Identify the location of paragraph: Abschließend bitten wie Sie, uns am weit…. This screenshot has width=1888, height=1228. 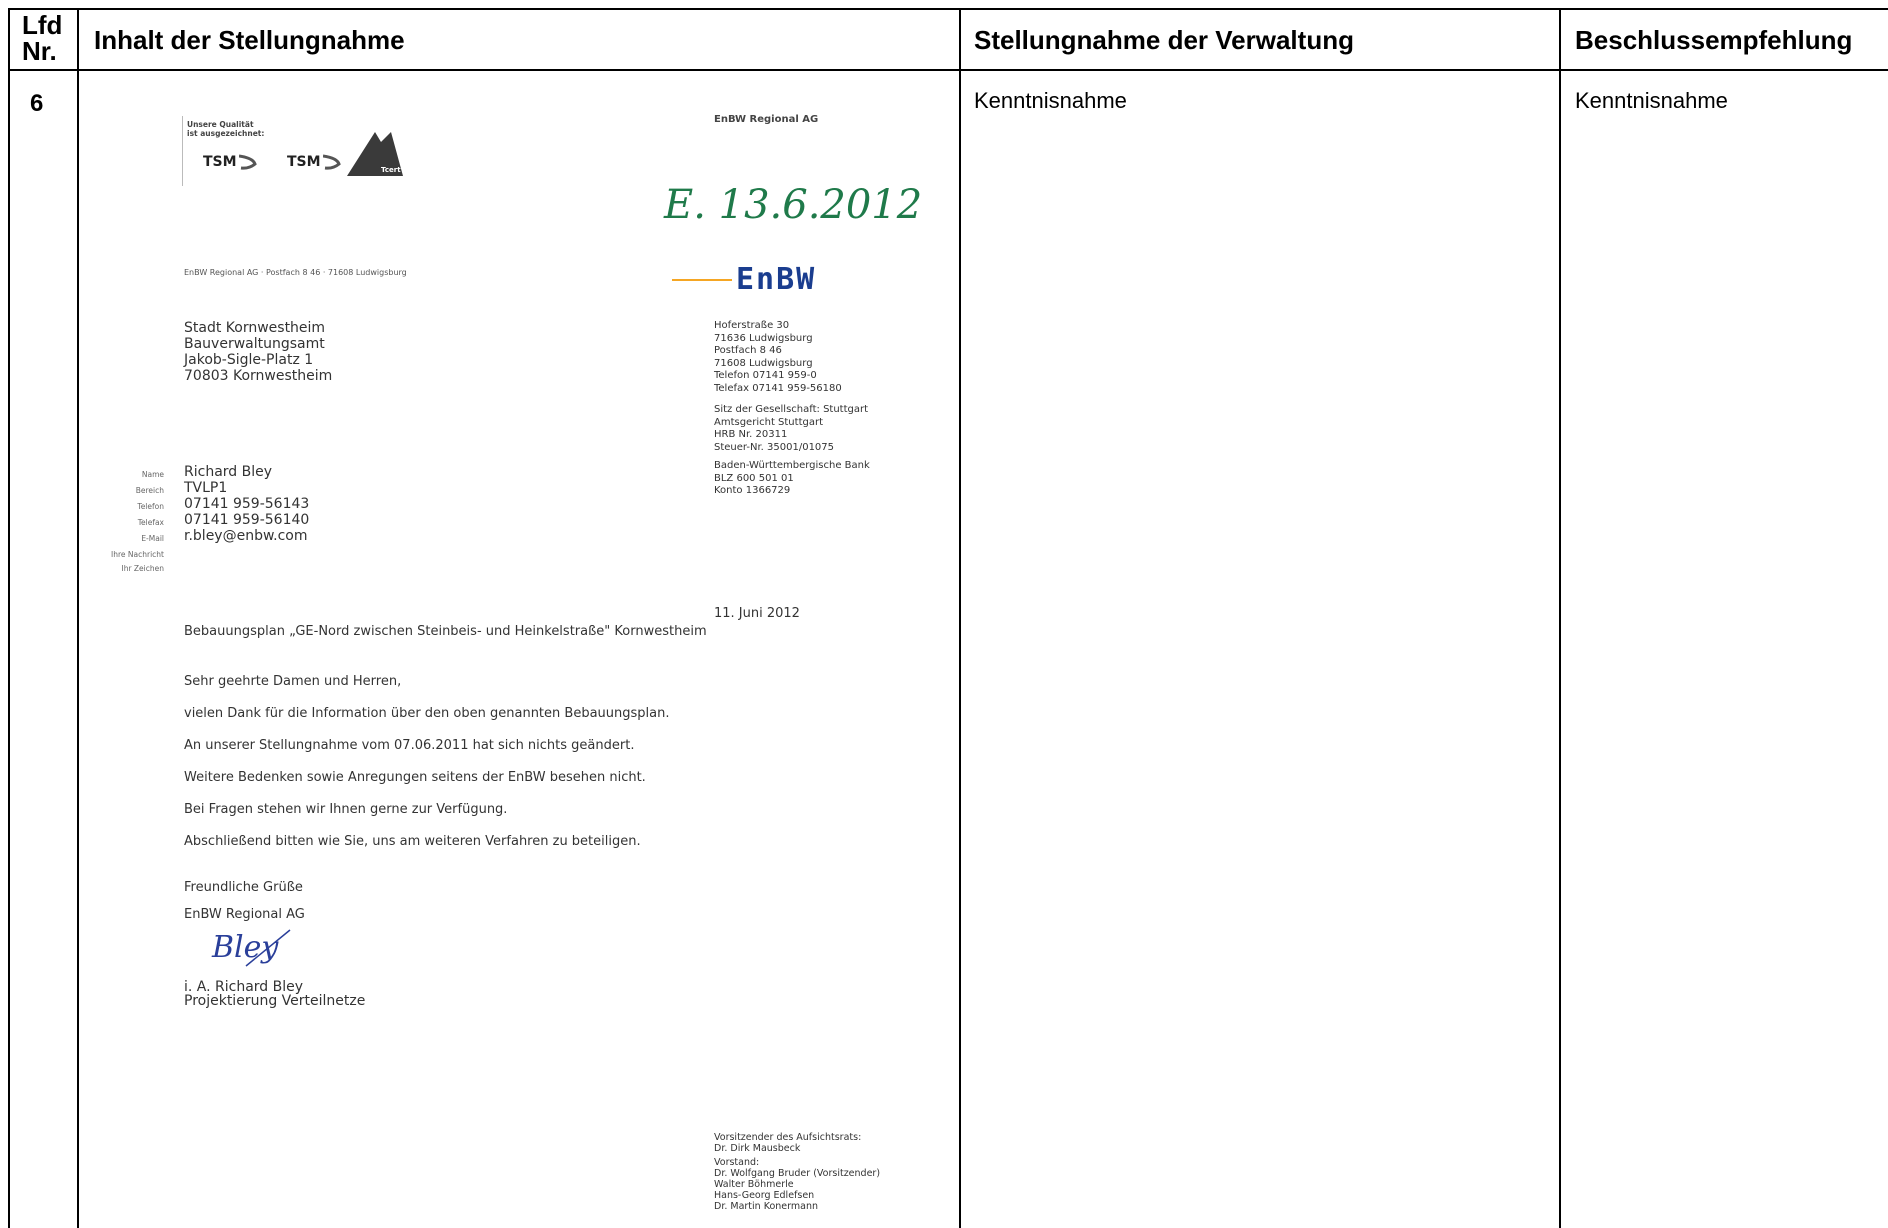
(412, 841).